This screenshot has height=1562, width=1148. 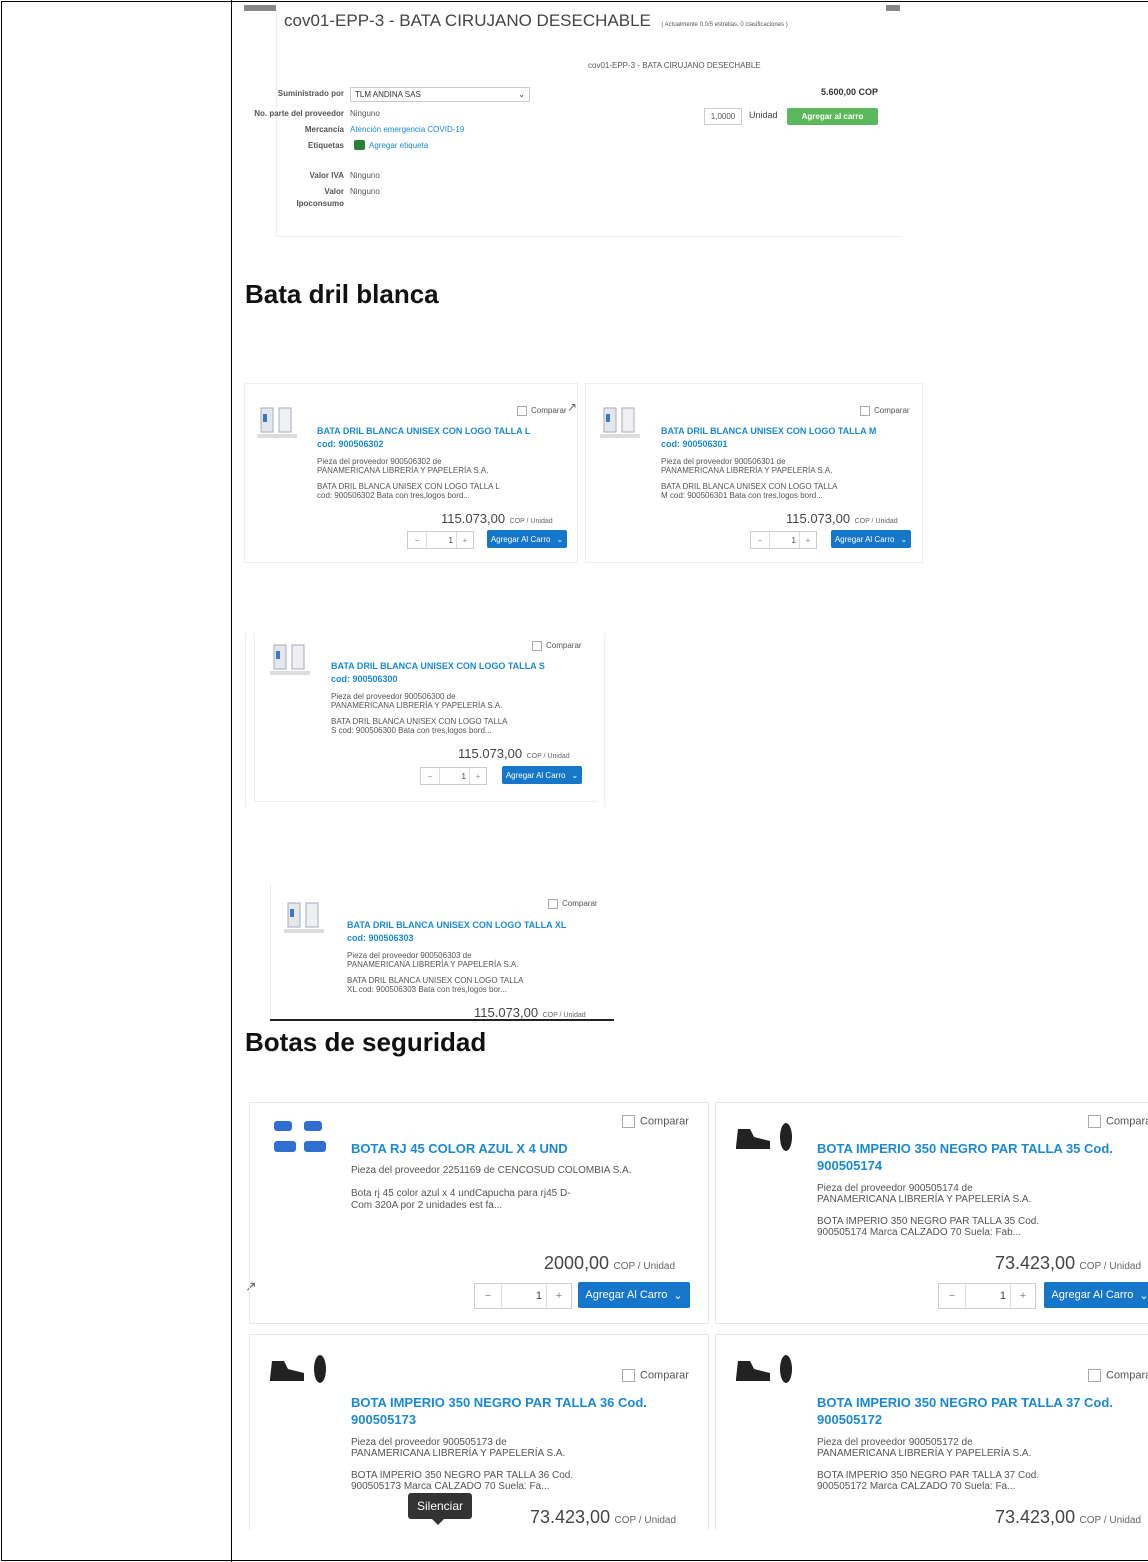 I want to click on card-bottom-border, so click(x=426, y=801).